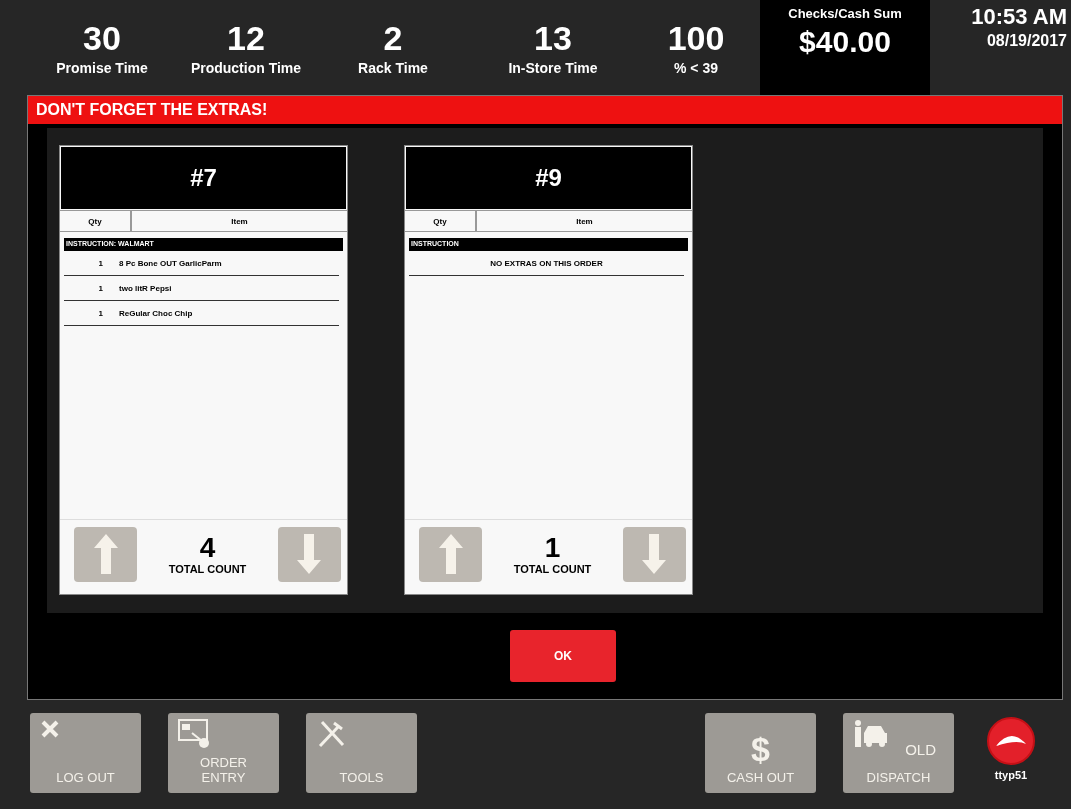 Image resolution: width=1071 pixels, height=809 pixels. What do you see at coordinates (393, 67) in the screenshot?
I see `metric-label: Rack Time` at bounding box center [393, 67].